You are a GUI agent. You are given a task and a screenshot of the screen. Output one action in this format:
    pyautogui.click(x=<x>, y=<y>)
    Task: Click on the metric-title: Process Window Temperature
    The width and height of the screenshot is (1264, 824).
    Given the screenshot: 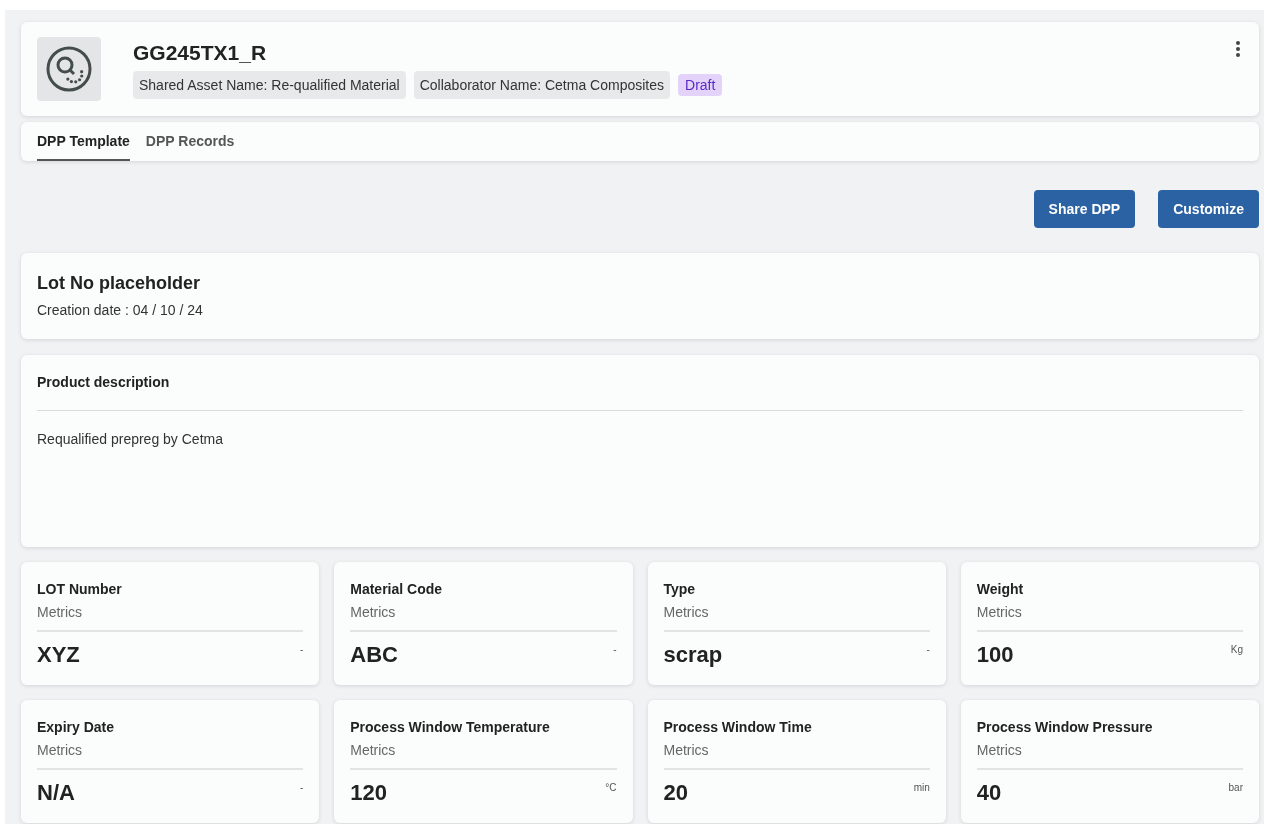 What is the action you would take?
    pyautogui.click(x=450, y=727)
    